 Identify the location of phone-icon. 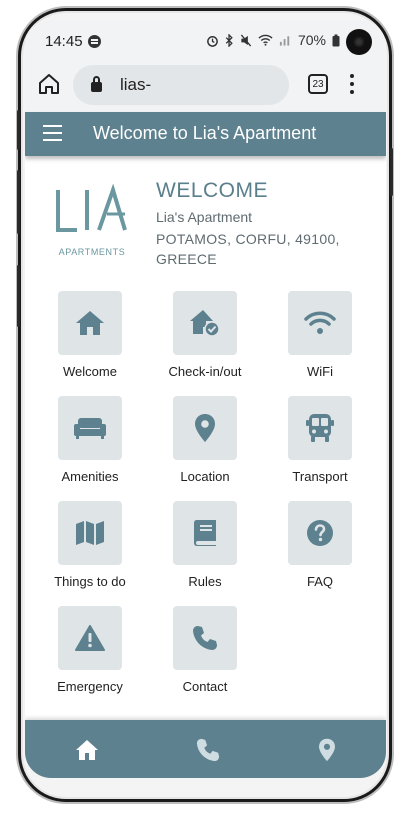
(205, 638).